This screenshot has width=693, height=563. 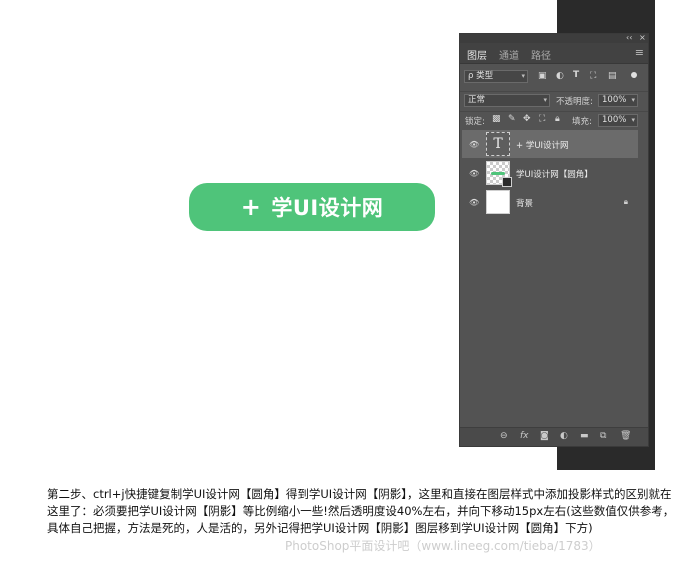 What do you see at coordinates (524, 436) in the screenshot?
I see `fx-icon: fx` at bounding box center [524, 436].